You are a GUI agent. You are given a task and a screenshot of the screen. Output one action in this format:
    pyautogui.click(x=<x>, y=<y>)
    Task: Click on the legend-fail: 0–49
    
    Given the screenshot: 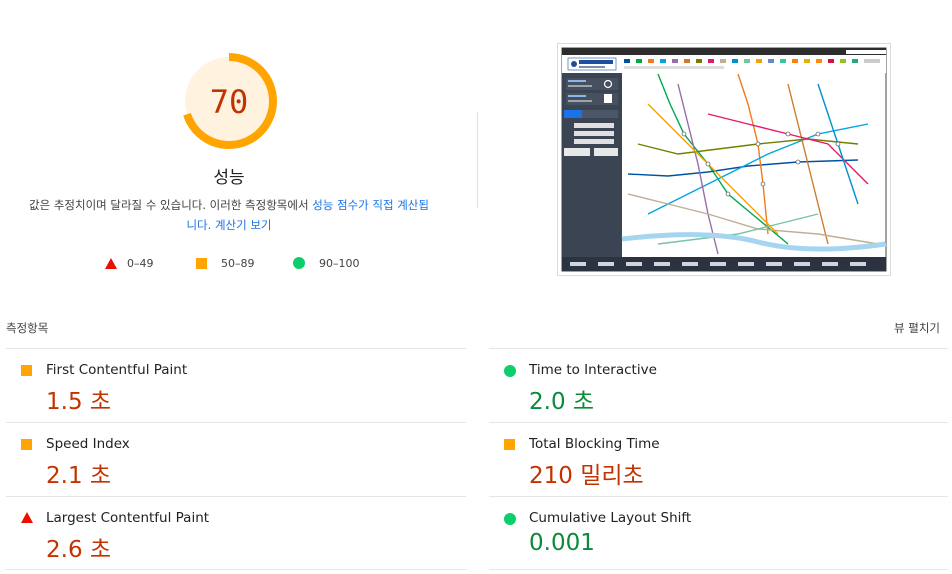 What is the action you would take?
    pyautogui.click(x=129, y=263)
    